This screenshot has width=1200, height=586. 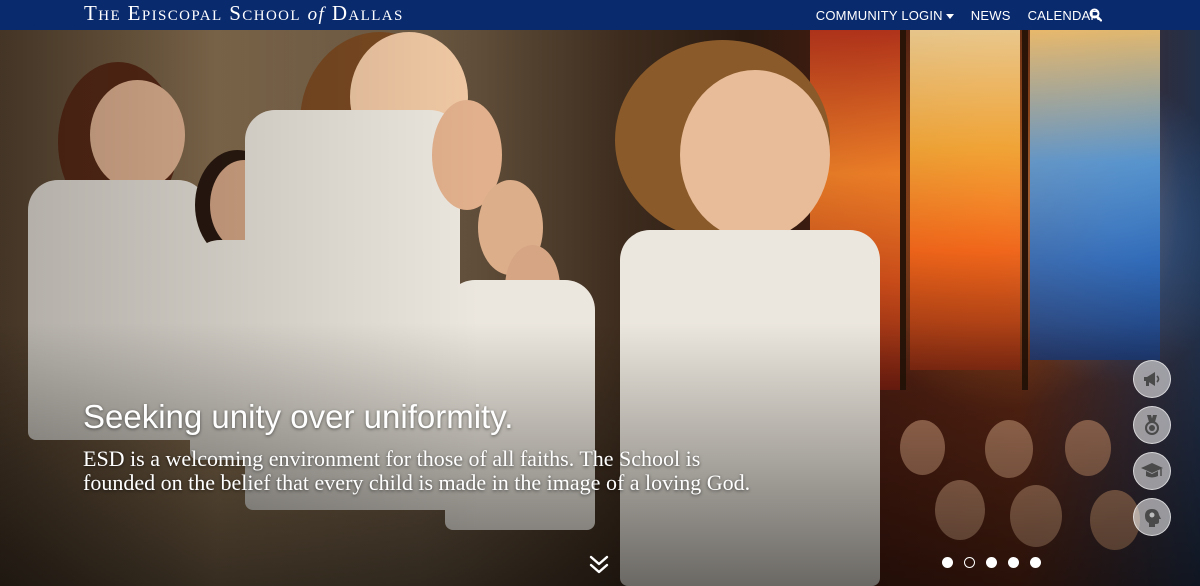 What do you see at coordinates (364, 13) in the screenshot?
I see `brand-text-end: Dallas` at bounding box center [364, 13].